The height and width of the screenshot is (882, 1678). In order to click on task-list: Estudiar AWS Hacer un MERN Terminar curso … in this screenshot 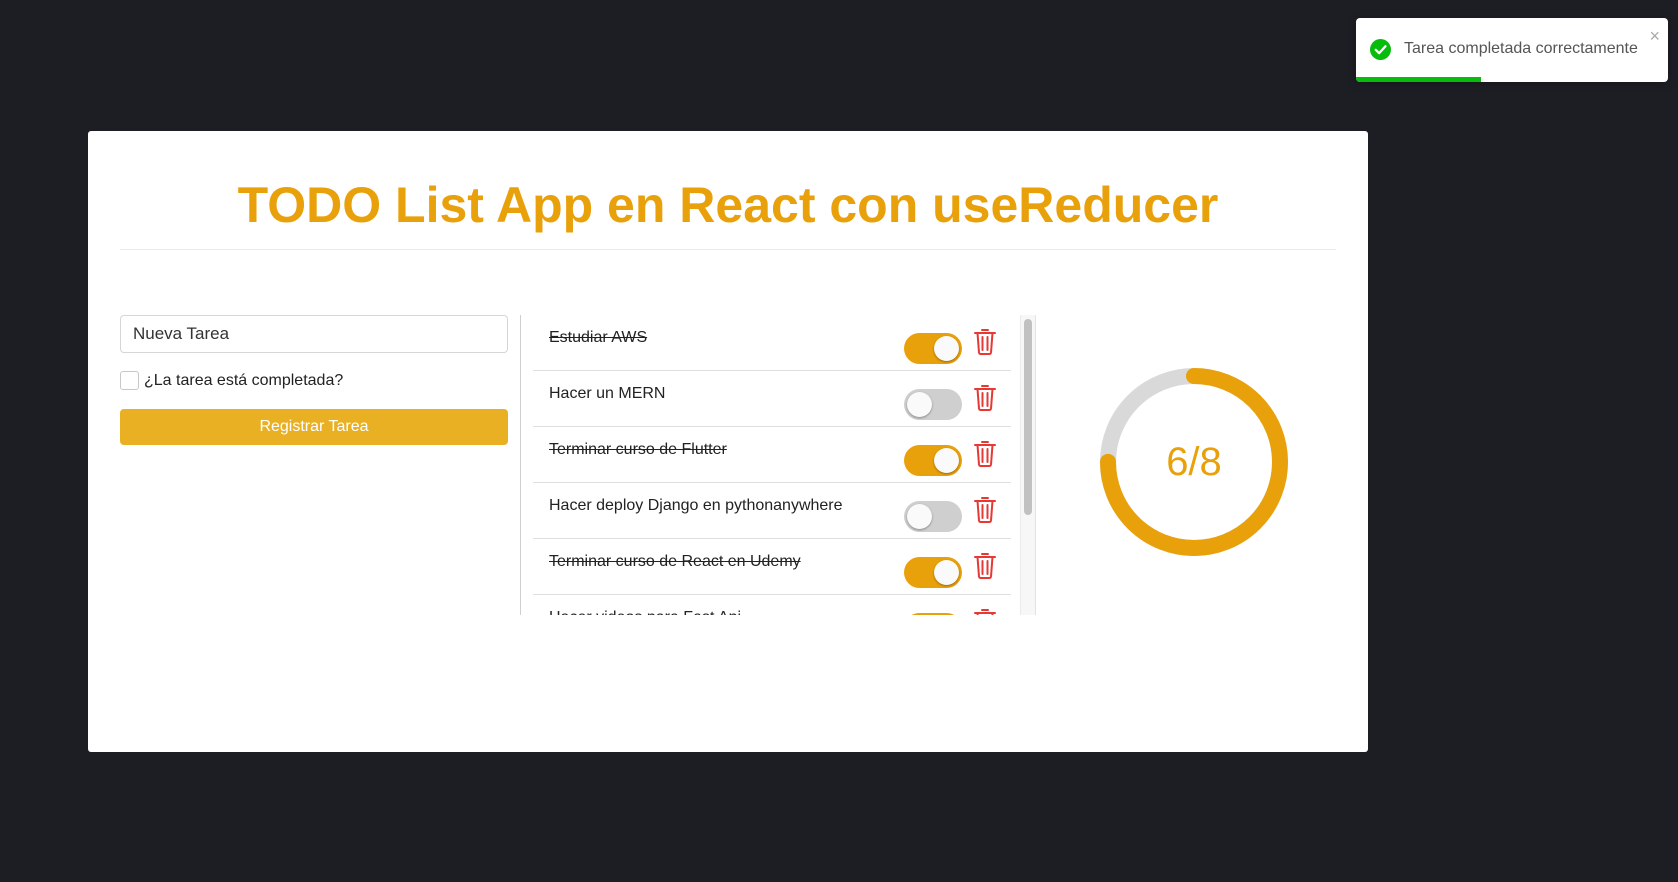, I will do `click(772, 465)`.